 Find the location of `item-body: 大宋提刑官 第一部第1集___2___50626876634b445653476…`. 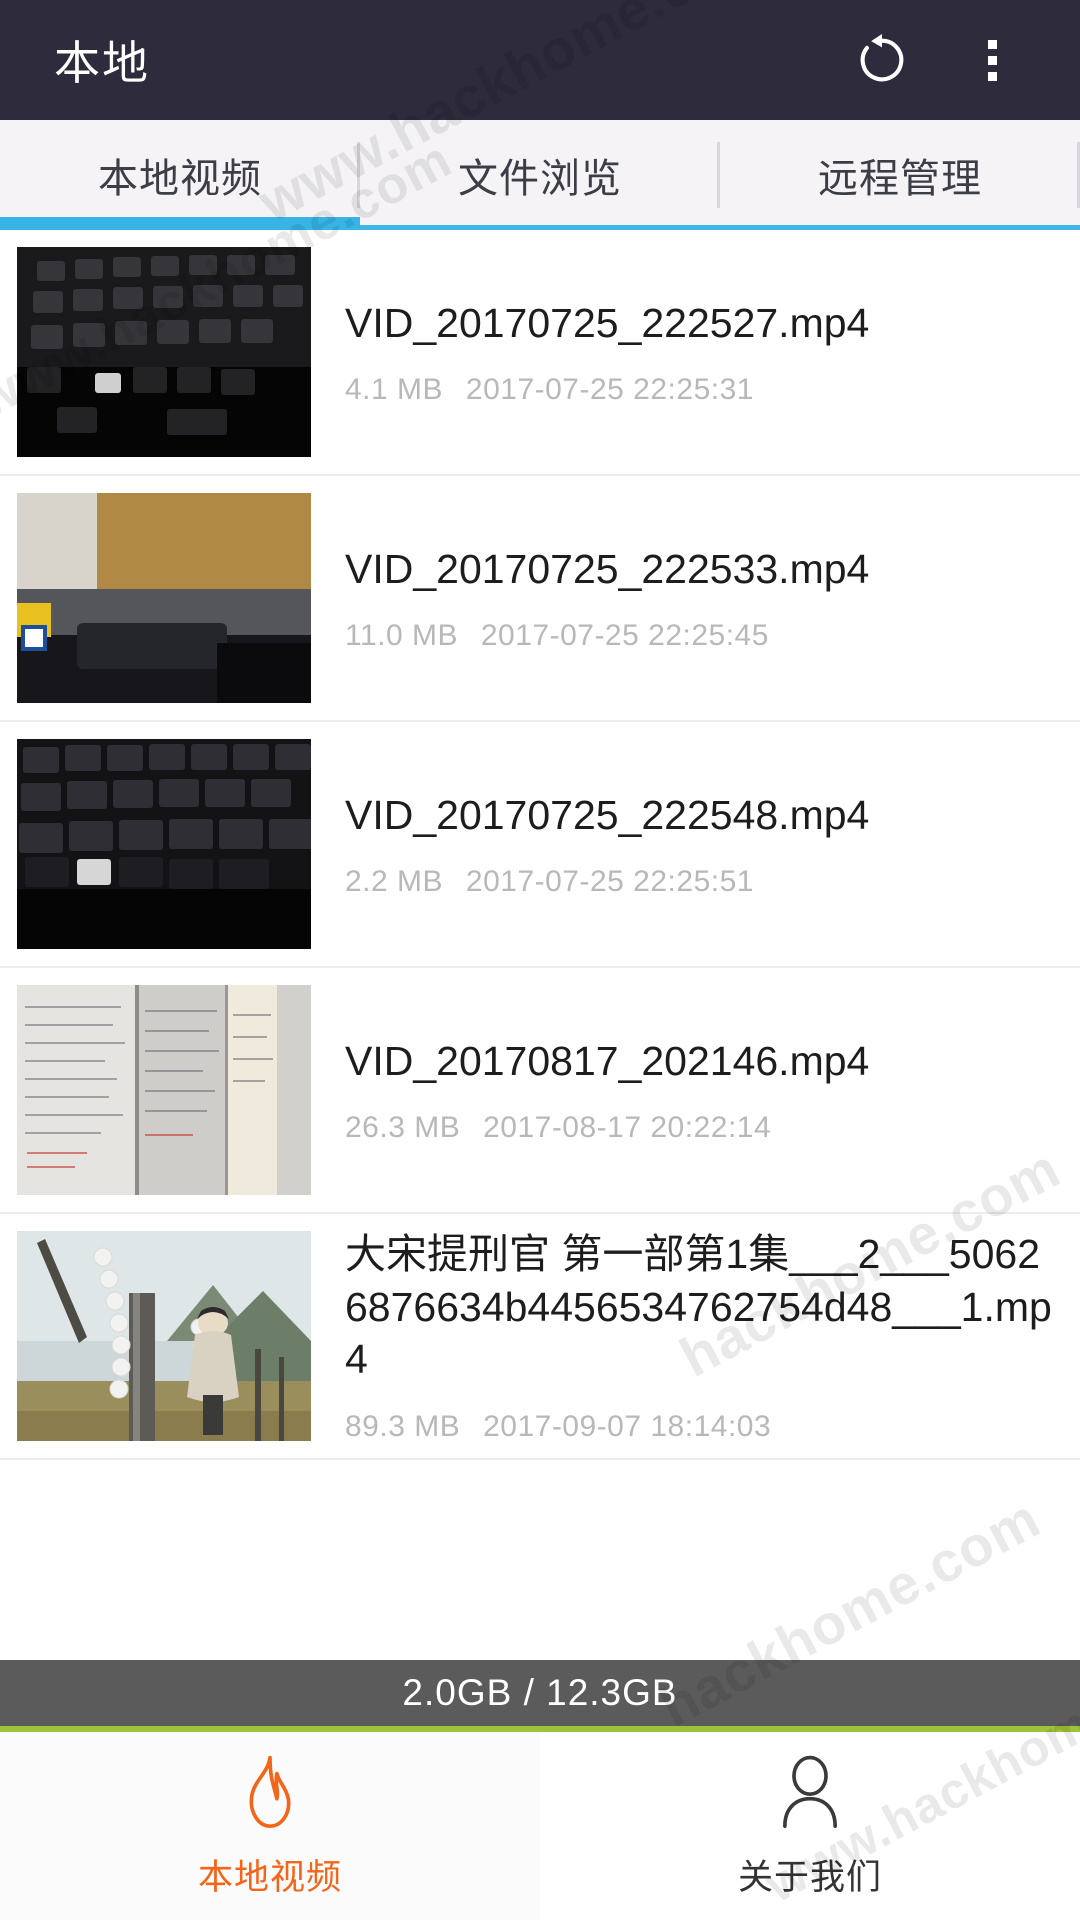

item-body: 大宋提刑官 第一部第1集___2___50626876634b445653476… is located at coordinates (695, 1336).